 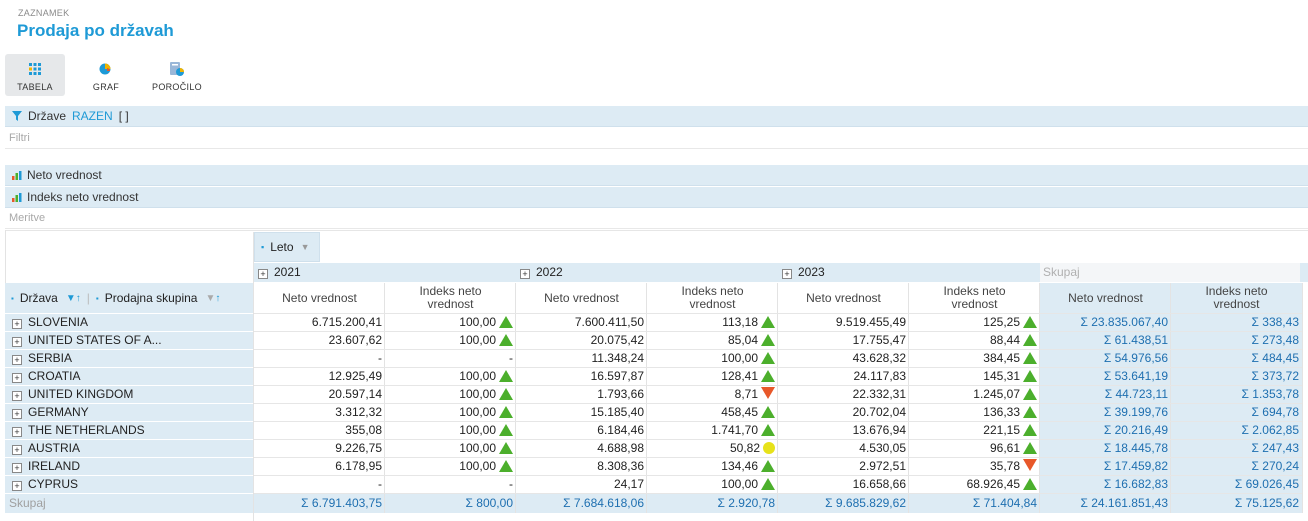 What do you see at coordinates (803, 272) in the screenshot?
I see `year-header-2023: +2023` at bounding box center [803, 272].